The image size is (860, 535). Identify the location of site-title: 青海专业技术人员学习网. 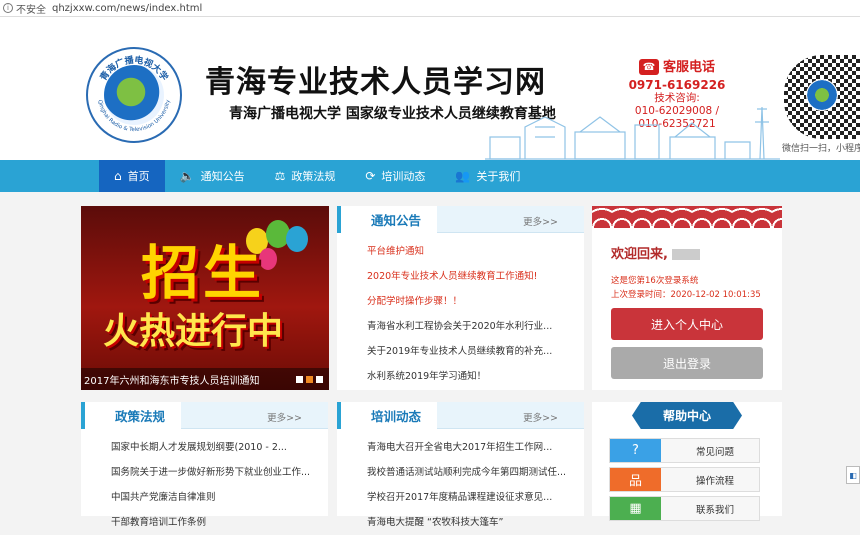
(375, 82).